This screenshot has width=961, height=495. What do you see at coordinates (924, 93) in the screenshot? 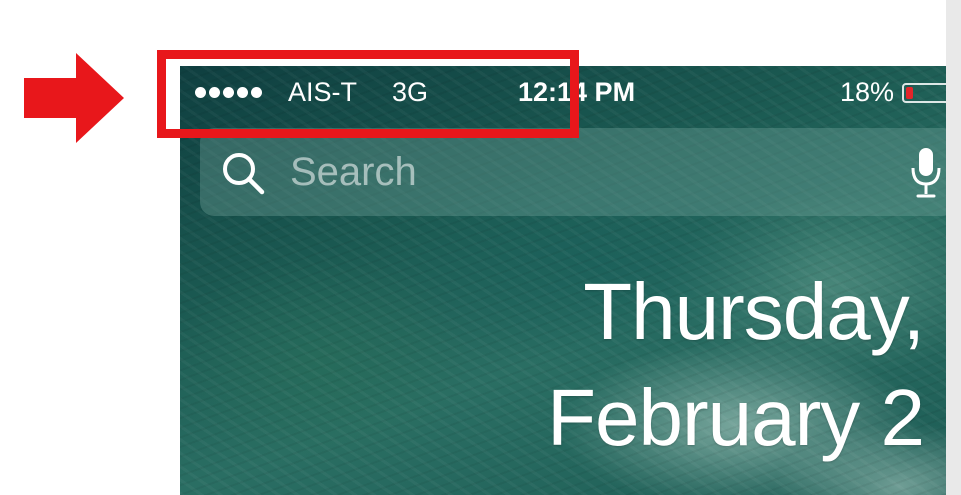
I see `battery-icon` at bounding box center [924, 93].